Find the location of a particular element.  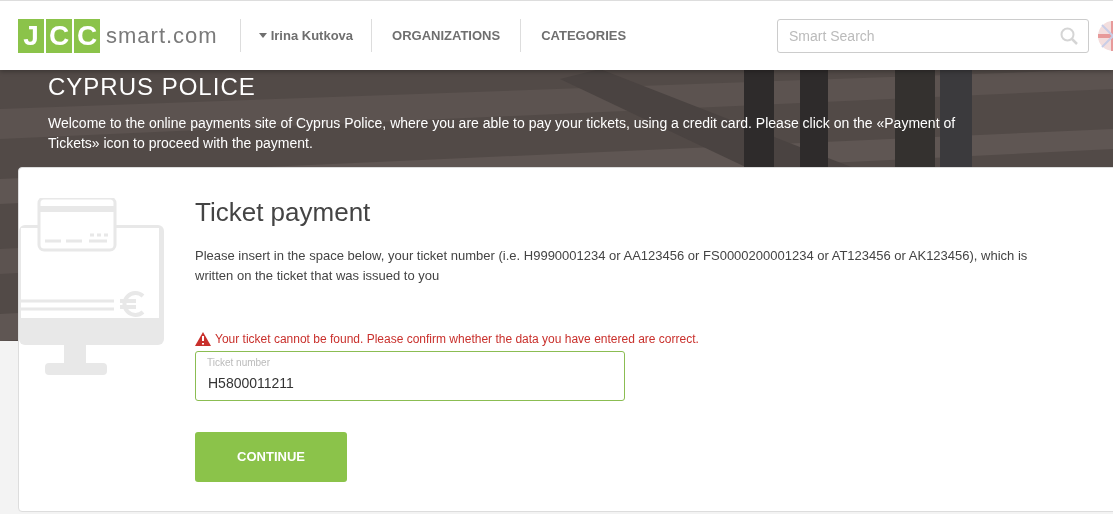

logo-letter: J is located at coordinates (31, 35).